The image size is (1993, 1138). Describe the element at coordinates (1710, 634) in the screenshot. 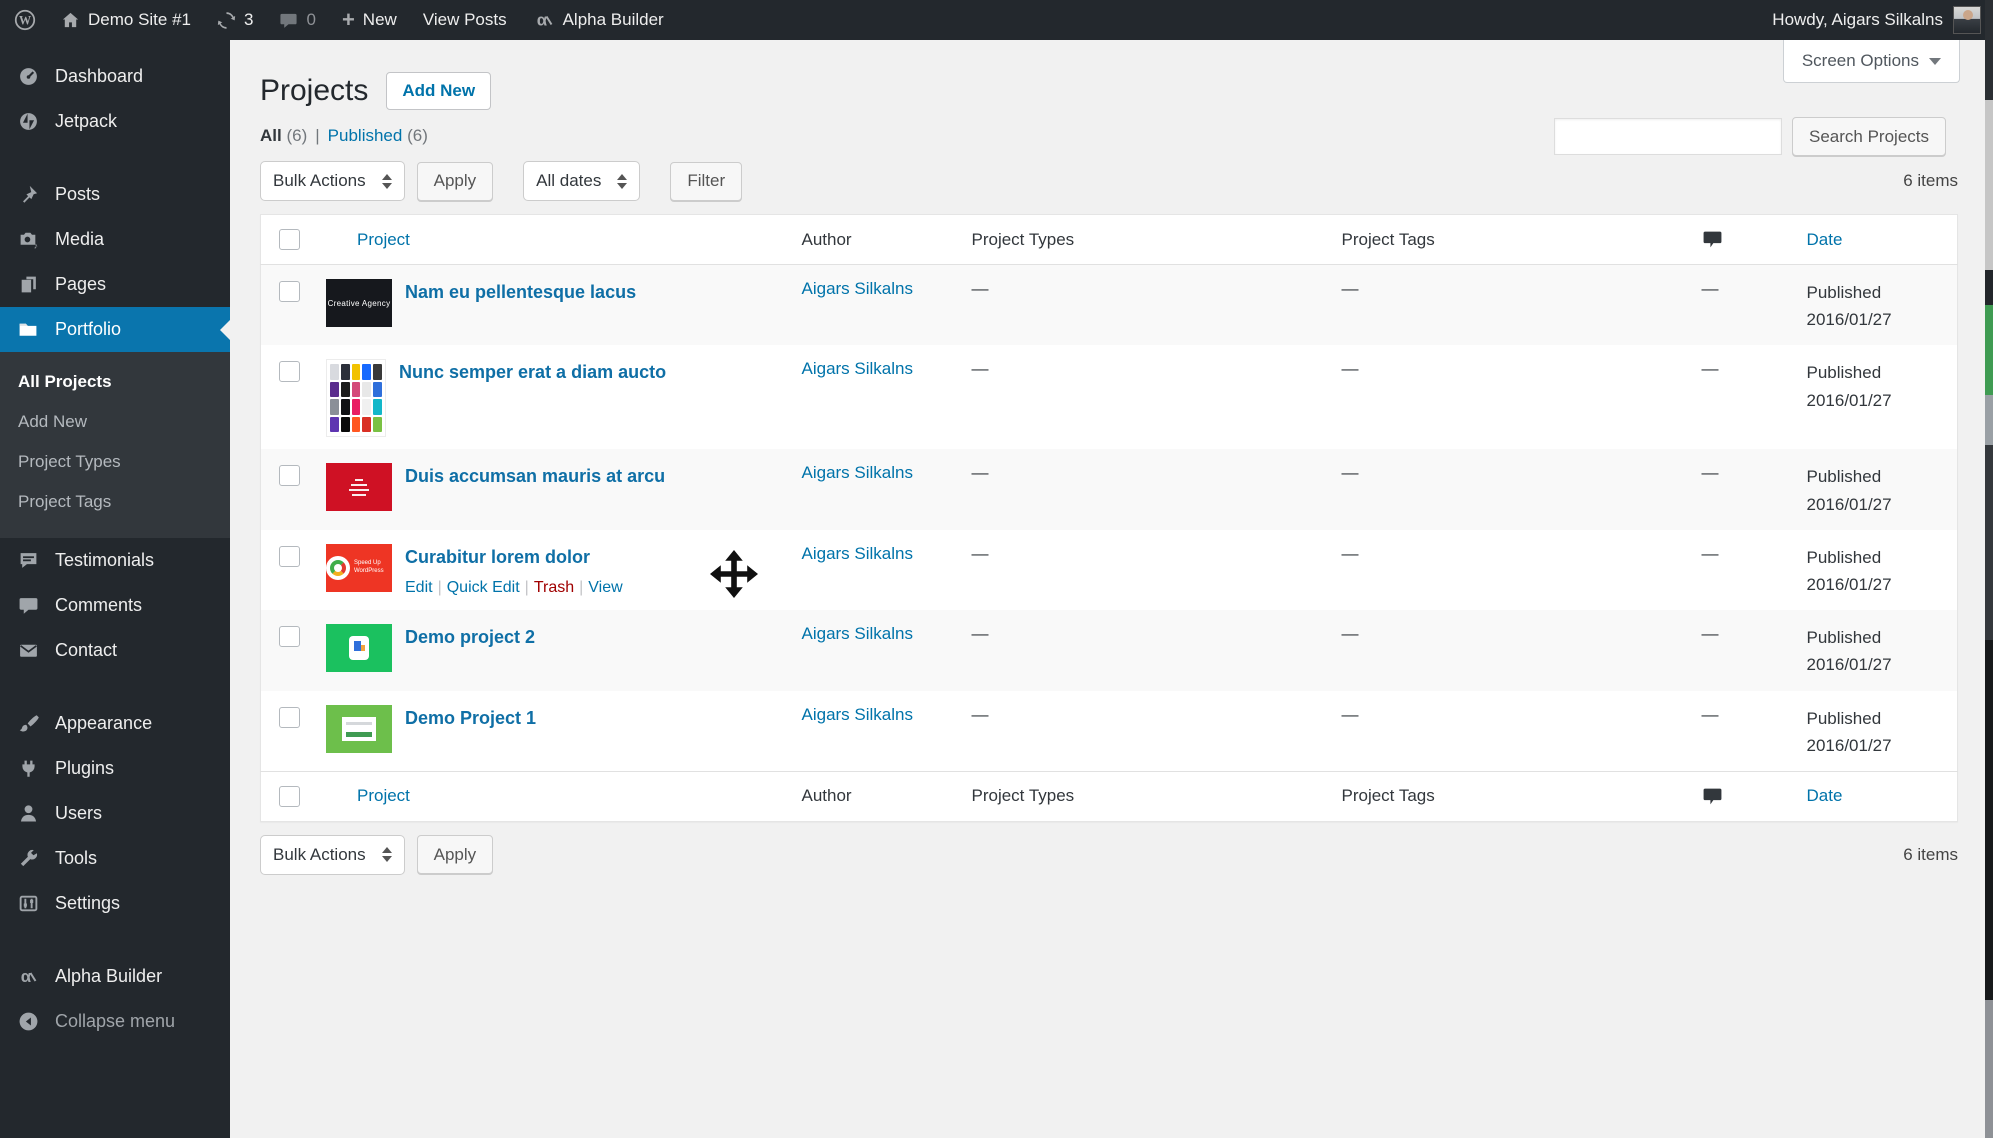

I see `comments-value: —` at that location.